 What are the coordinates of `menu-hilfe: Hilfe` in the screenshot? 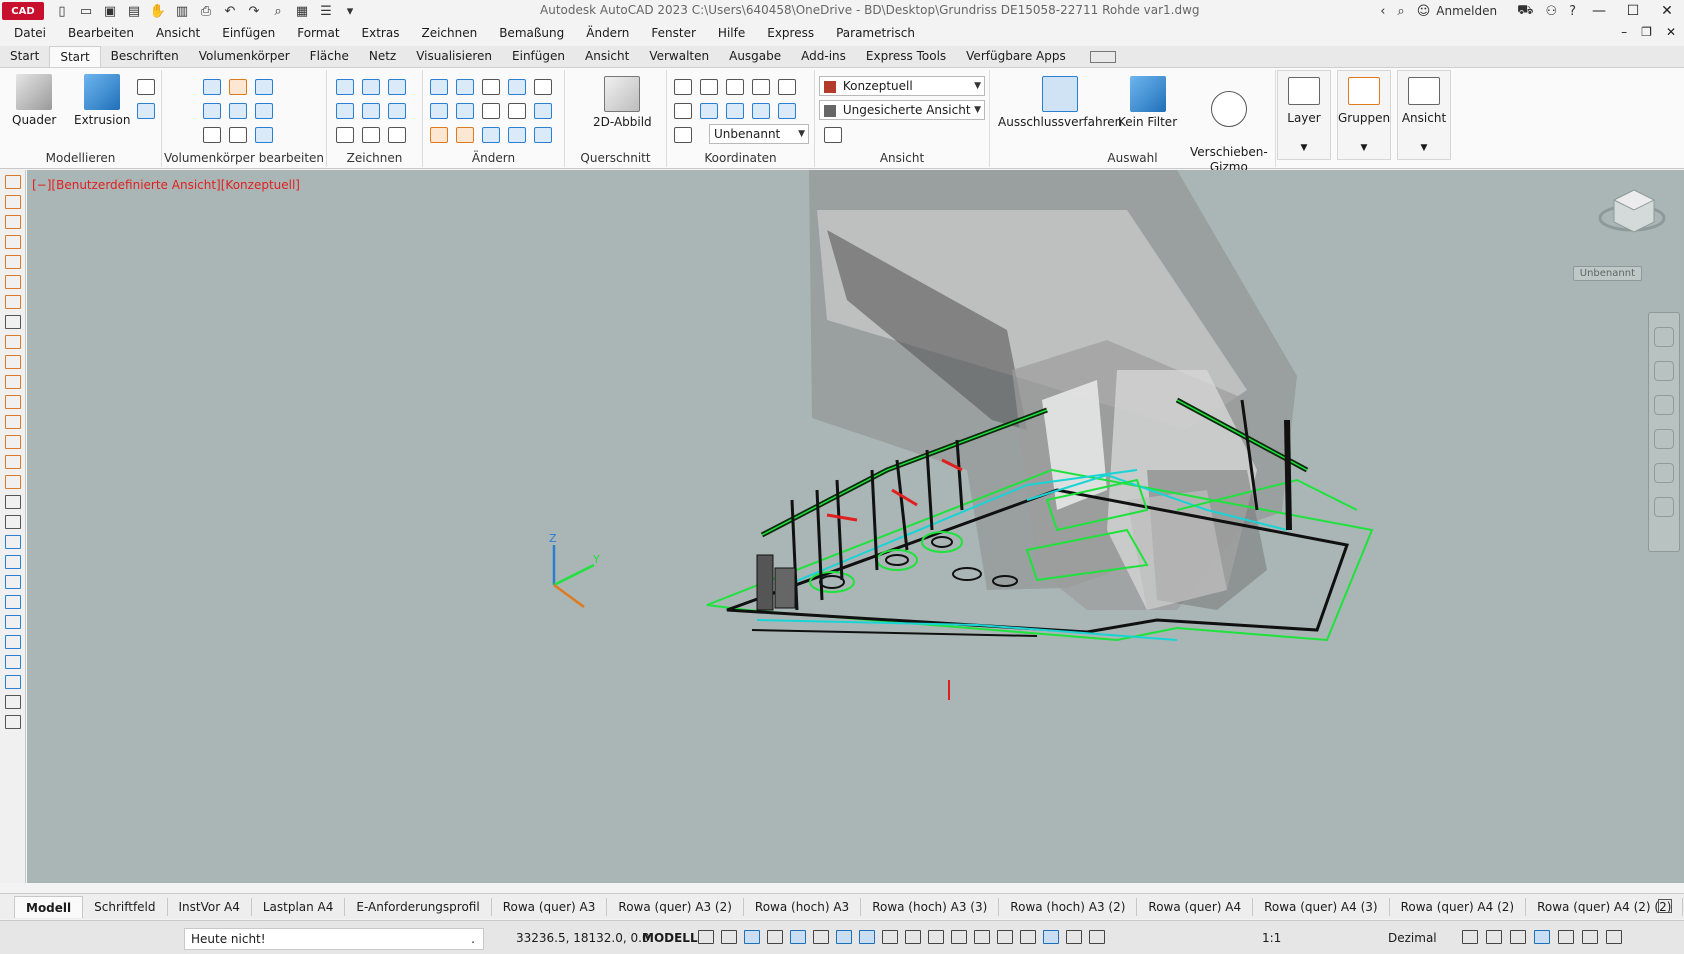 It's located at (731, 33).